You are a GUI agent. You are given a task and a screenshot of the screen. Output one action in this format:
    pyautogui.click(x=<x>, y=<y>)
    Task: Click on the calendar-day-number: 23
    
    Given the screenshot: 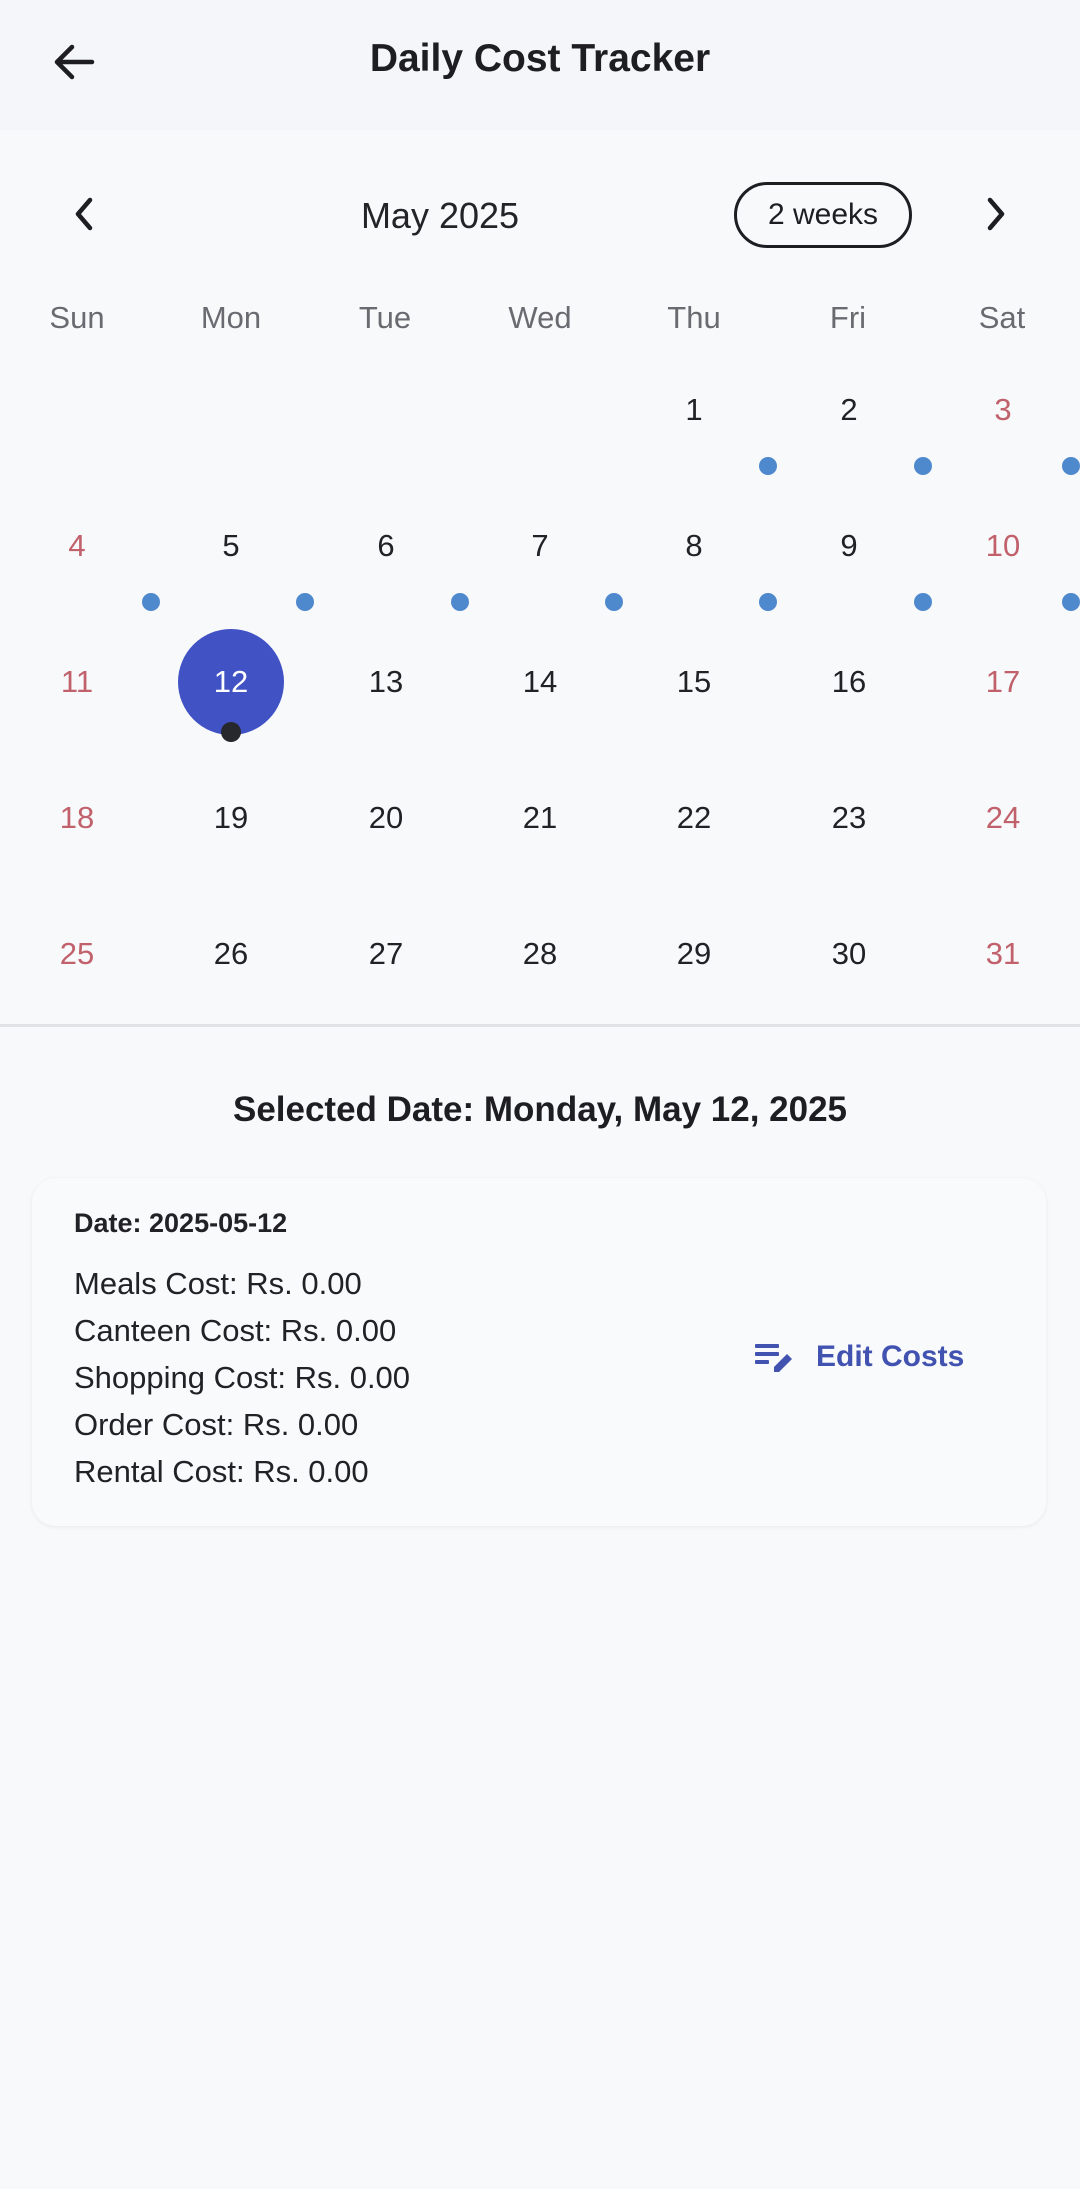 What is the action you would take?
    pyautogui.click(x=849, y=817)
    